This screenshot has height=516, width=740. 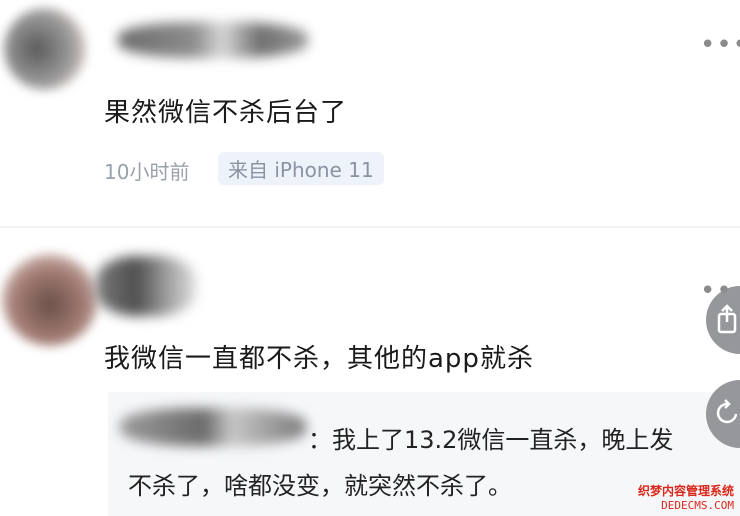 What do you see at coordinates (685, 491) in the screenshot?
I see `watermark-cn: 织梦内容管理系统` at bounding box center [685, 491].